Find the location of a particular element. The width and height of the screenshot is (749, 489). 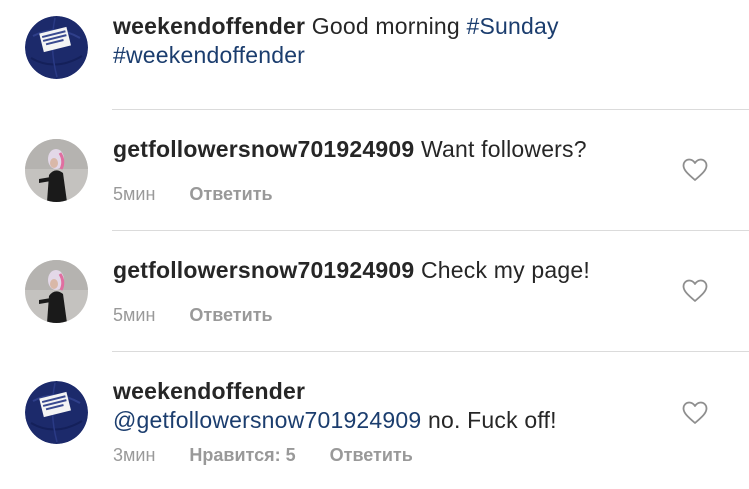

comment-meta: 3мин Нравится: 5 Ответить is located at coordinates (263, 455).